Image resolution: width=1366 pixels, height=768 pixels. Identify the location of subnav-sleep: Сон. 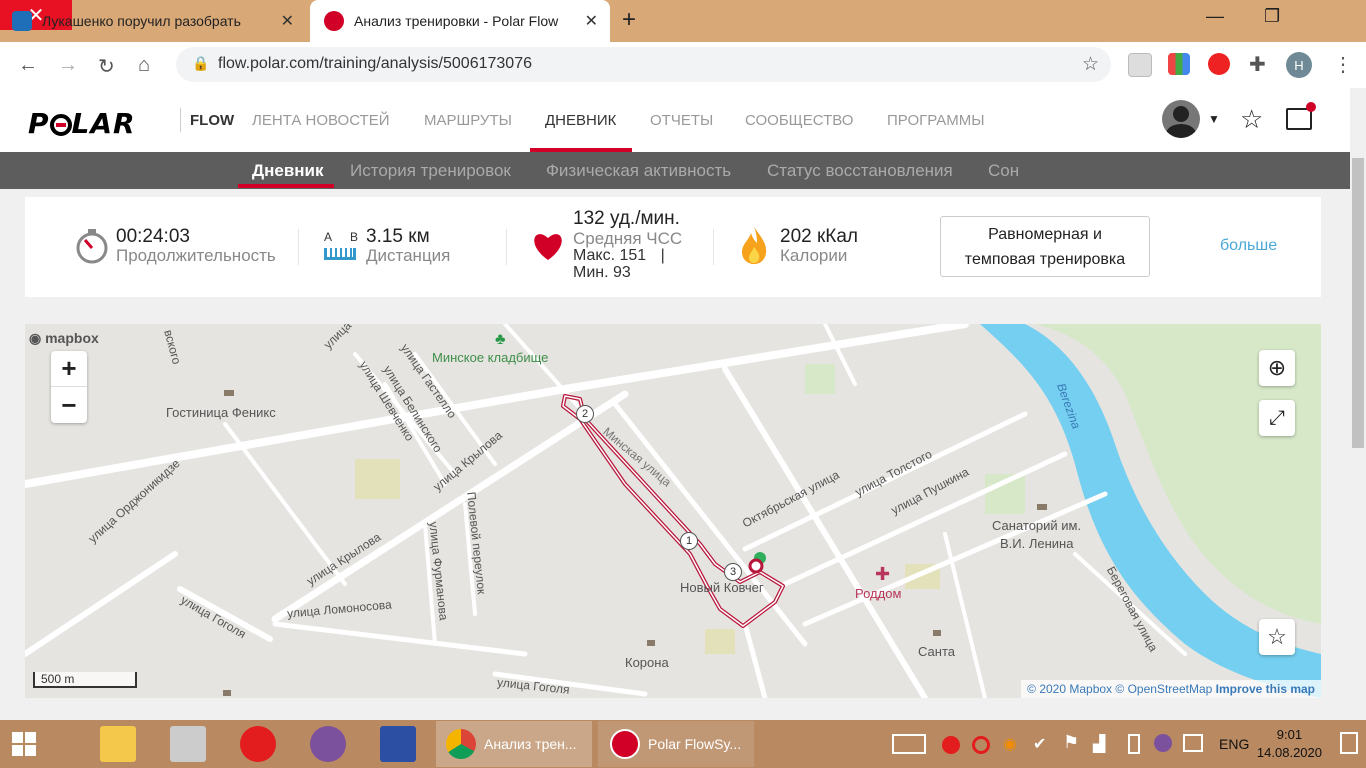
(1003, 171).